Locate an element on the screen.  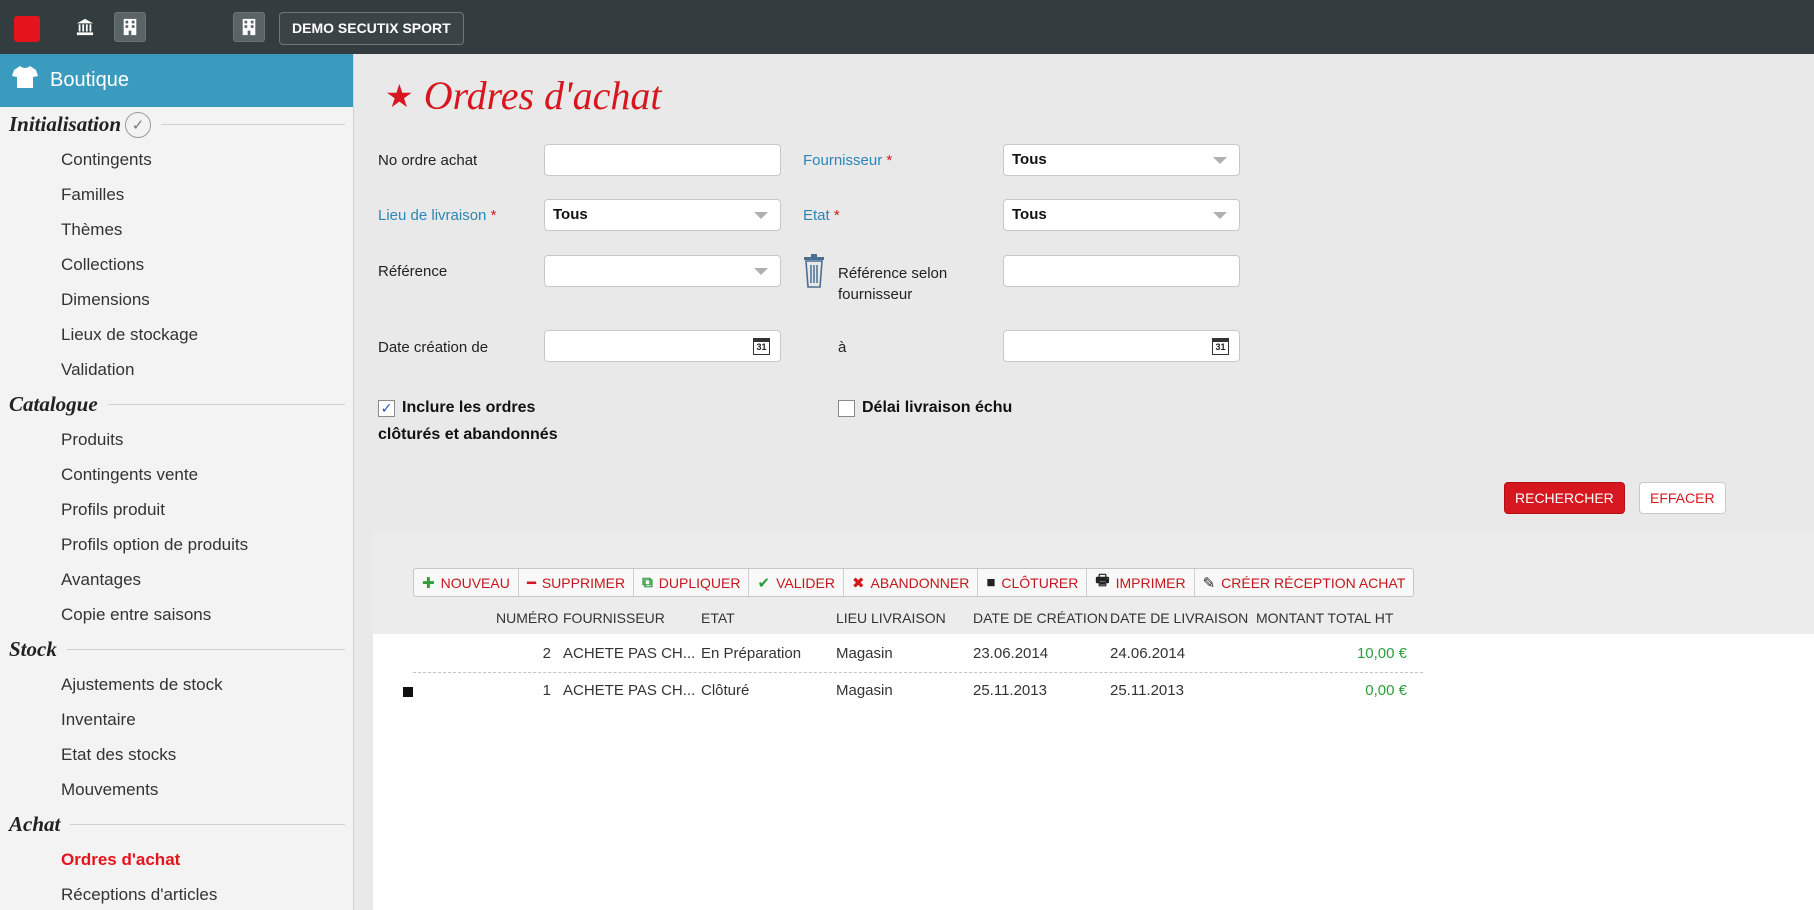
sidebar-item-profils-option: Profils option de produits is located at coordinates (176, 544).